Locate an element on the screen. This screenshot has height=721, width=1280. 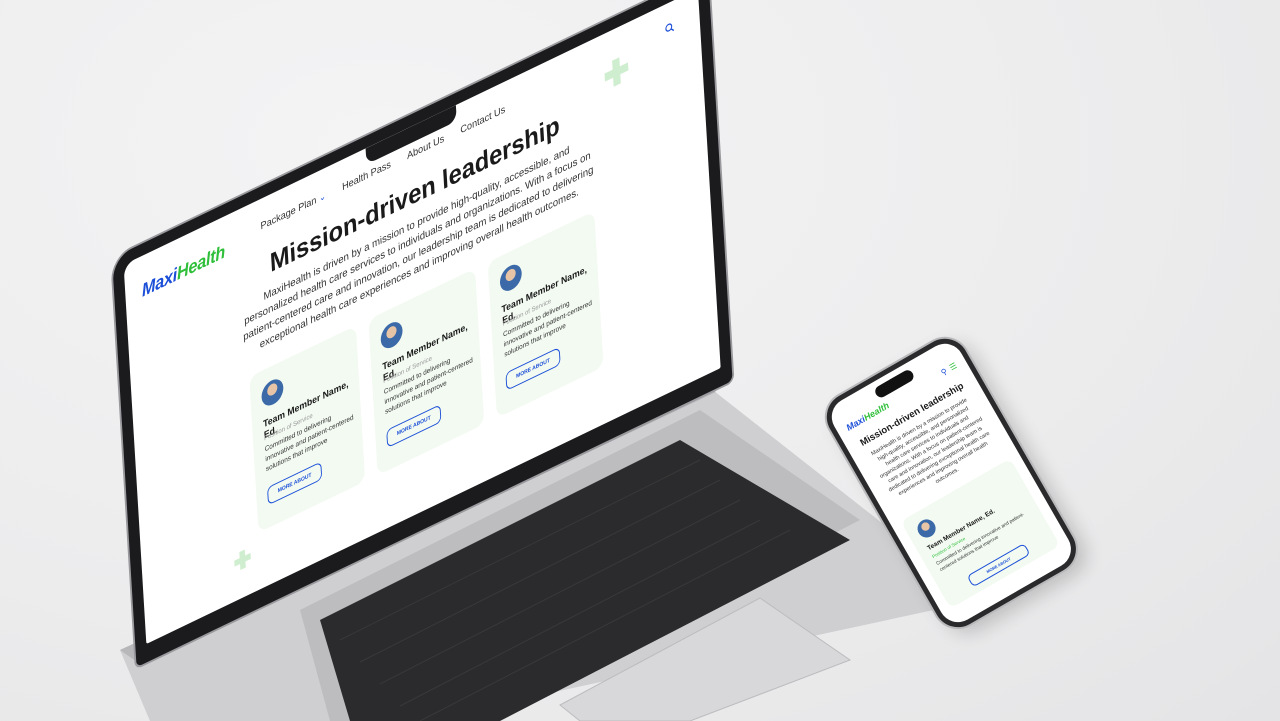
nav-contact-us: Contact Us is located at coordinates (482, 120).